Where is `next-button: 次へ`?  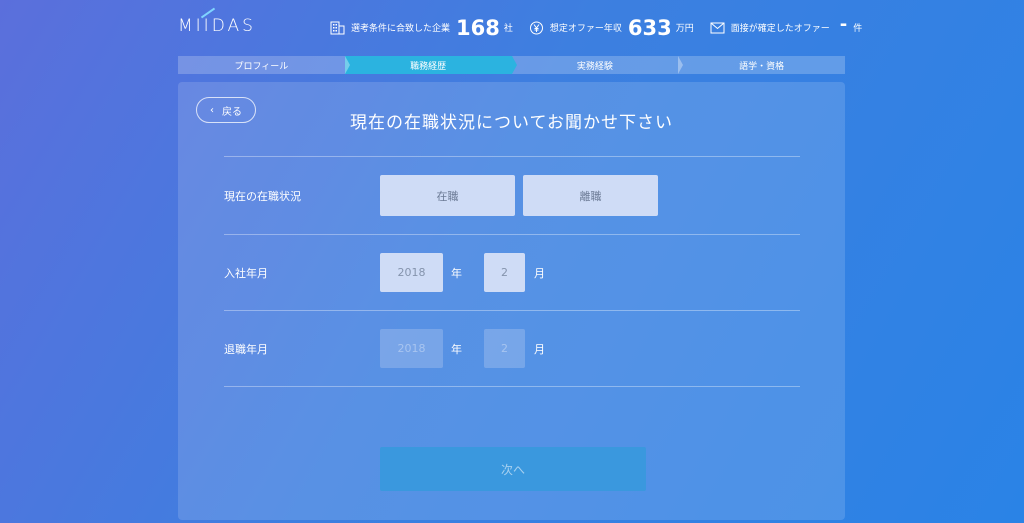
next-button: 次へ is located at coordinates (513, 469).